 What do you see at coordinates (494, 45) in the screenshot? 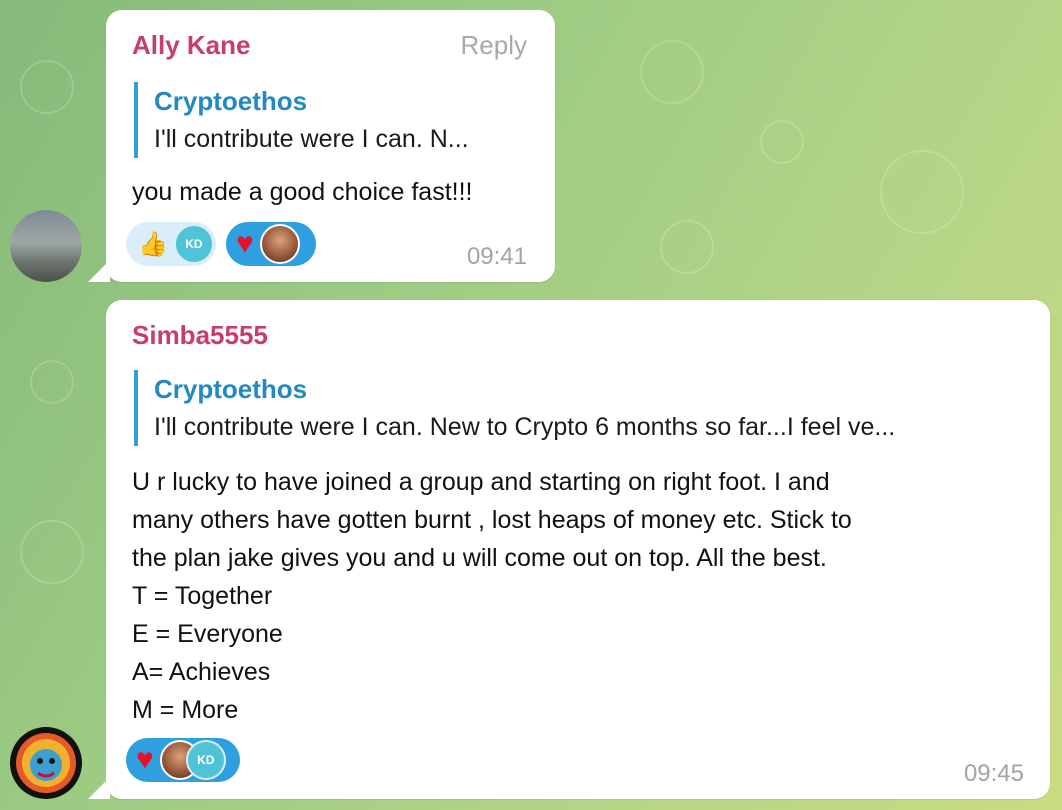
I see `reply-button: Reply` at bounding box center [494, 45].